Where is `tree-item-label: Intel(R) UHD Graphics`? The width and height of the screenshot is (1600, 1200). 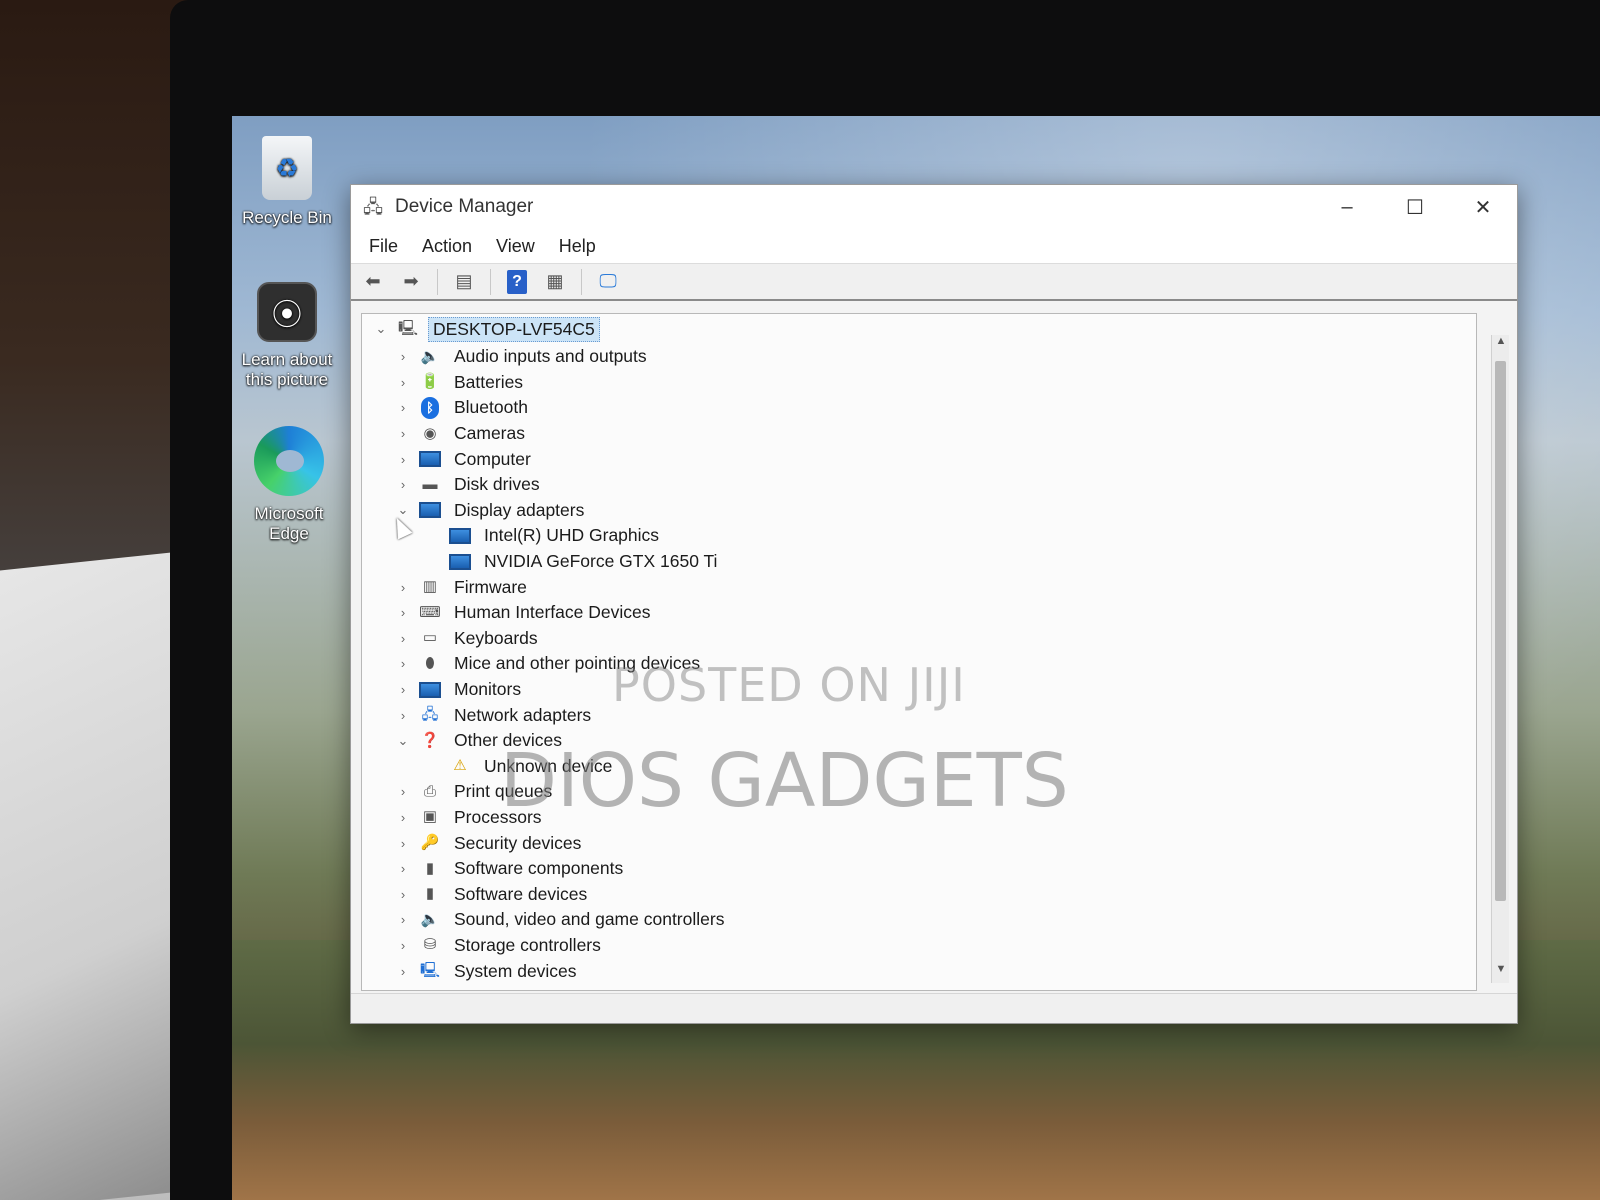 tree-item-label: Intel(R) UHD Graphics is located at coordinates (572, 535).